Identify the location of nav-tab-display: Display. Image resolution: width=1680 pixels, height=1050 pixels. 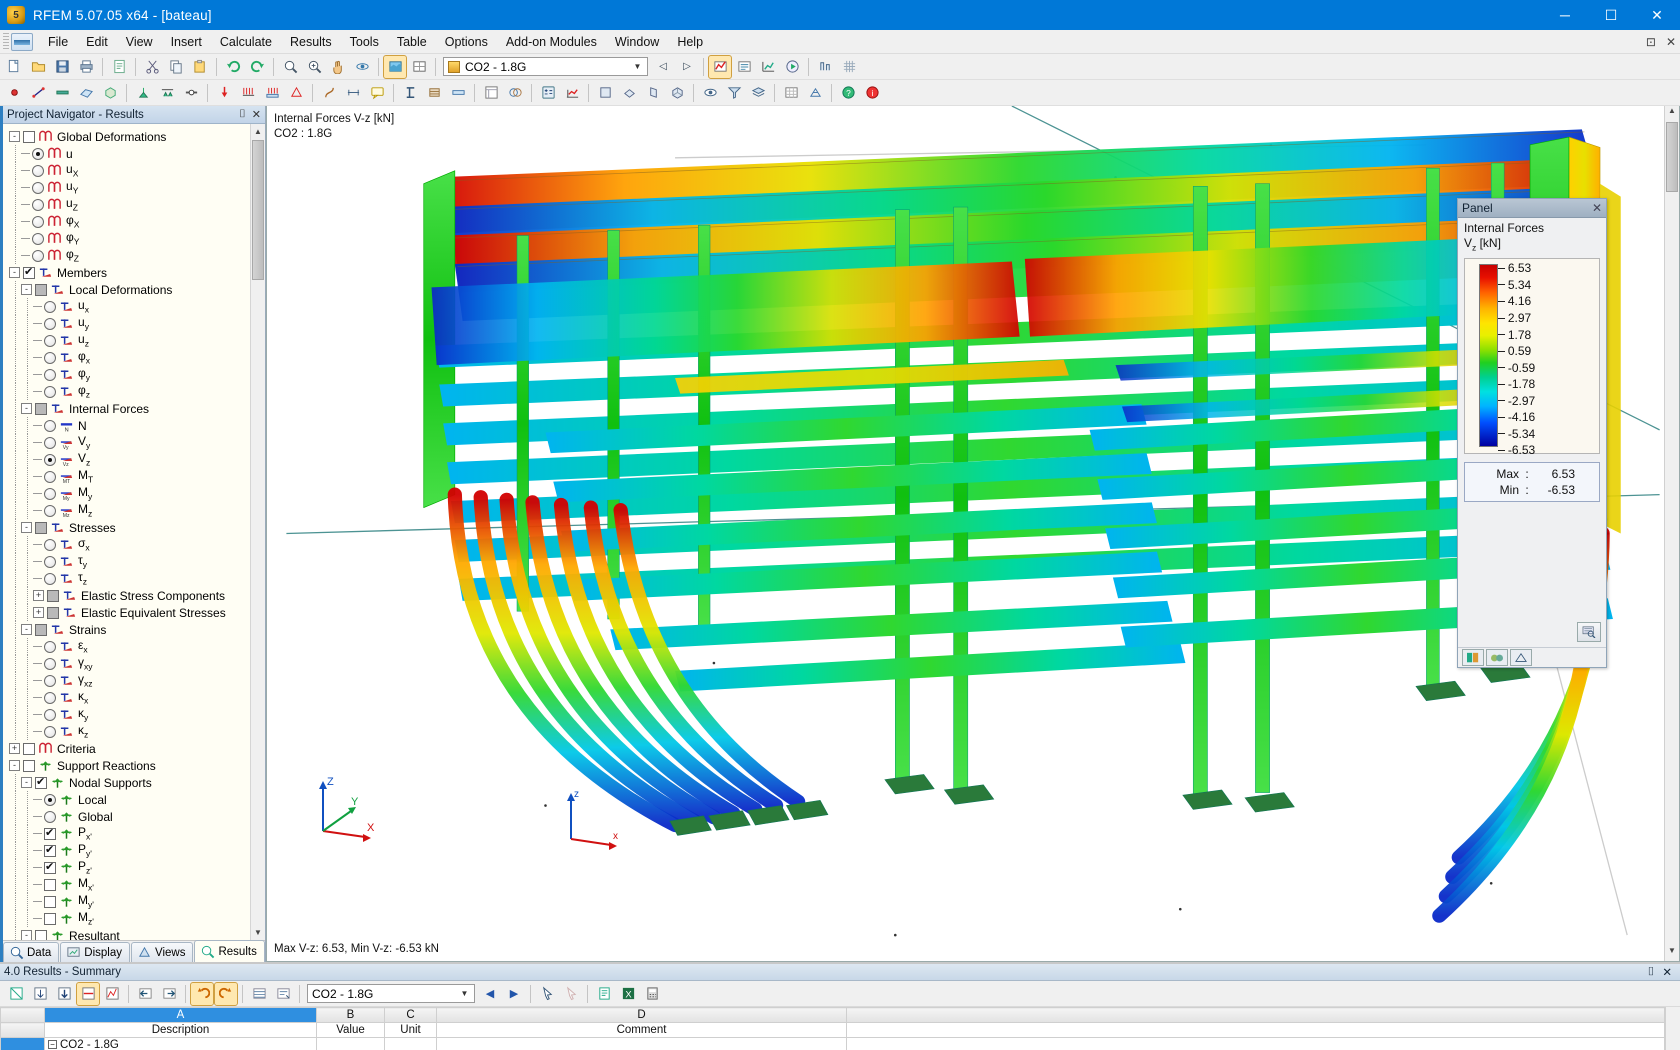
(95, 952).